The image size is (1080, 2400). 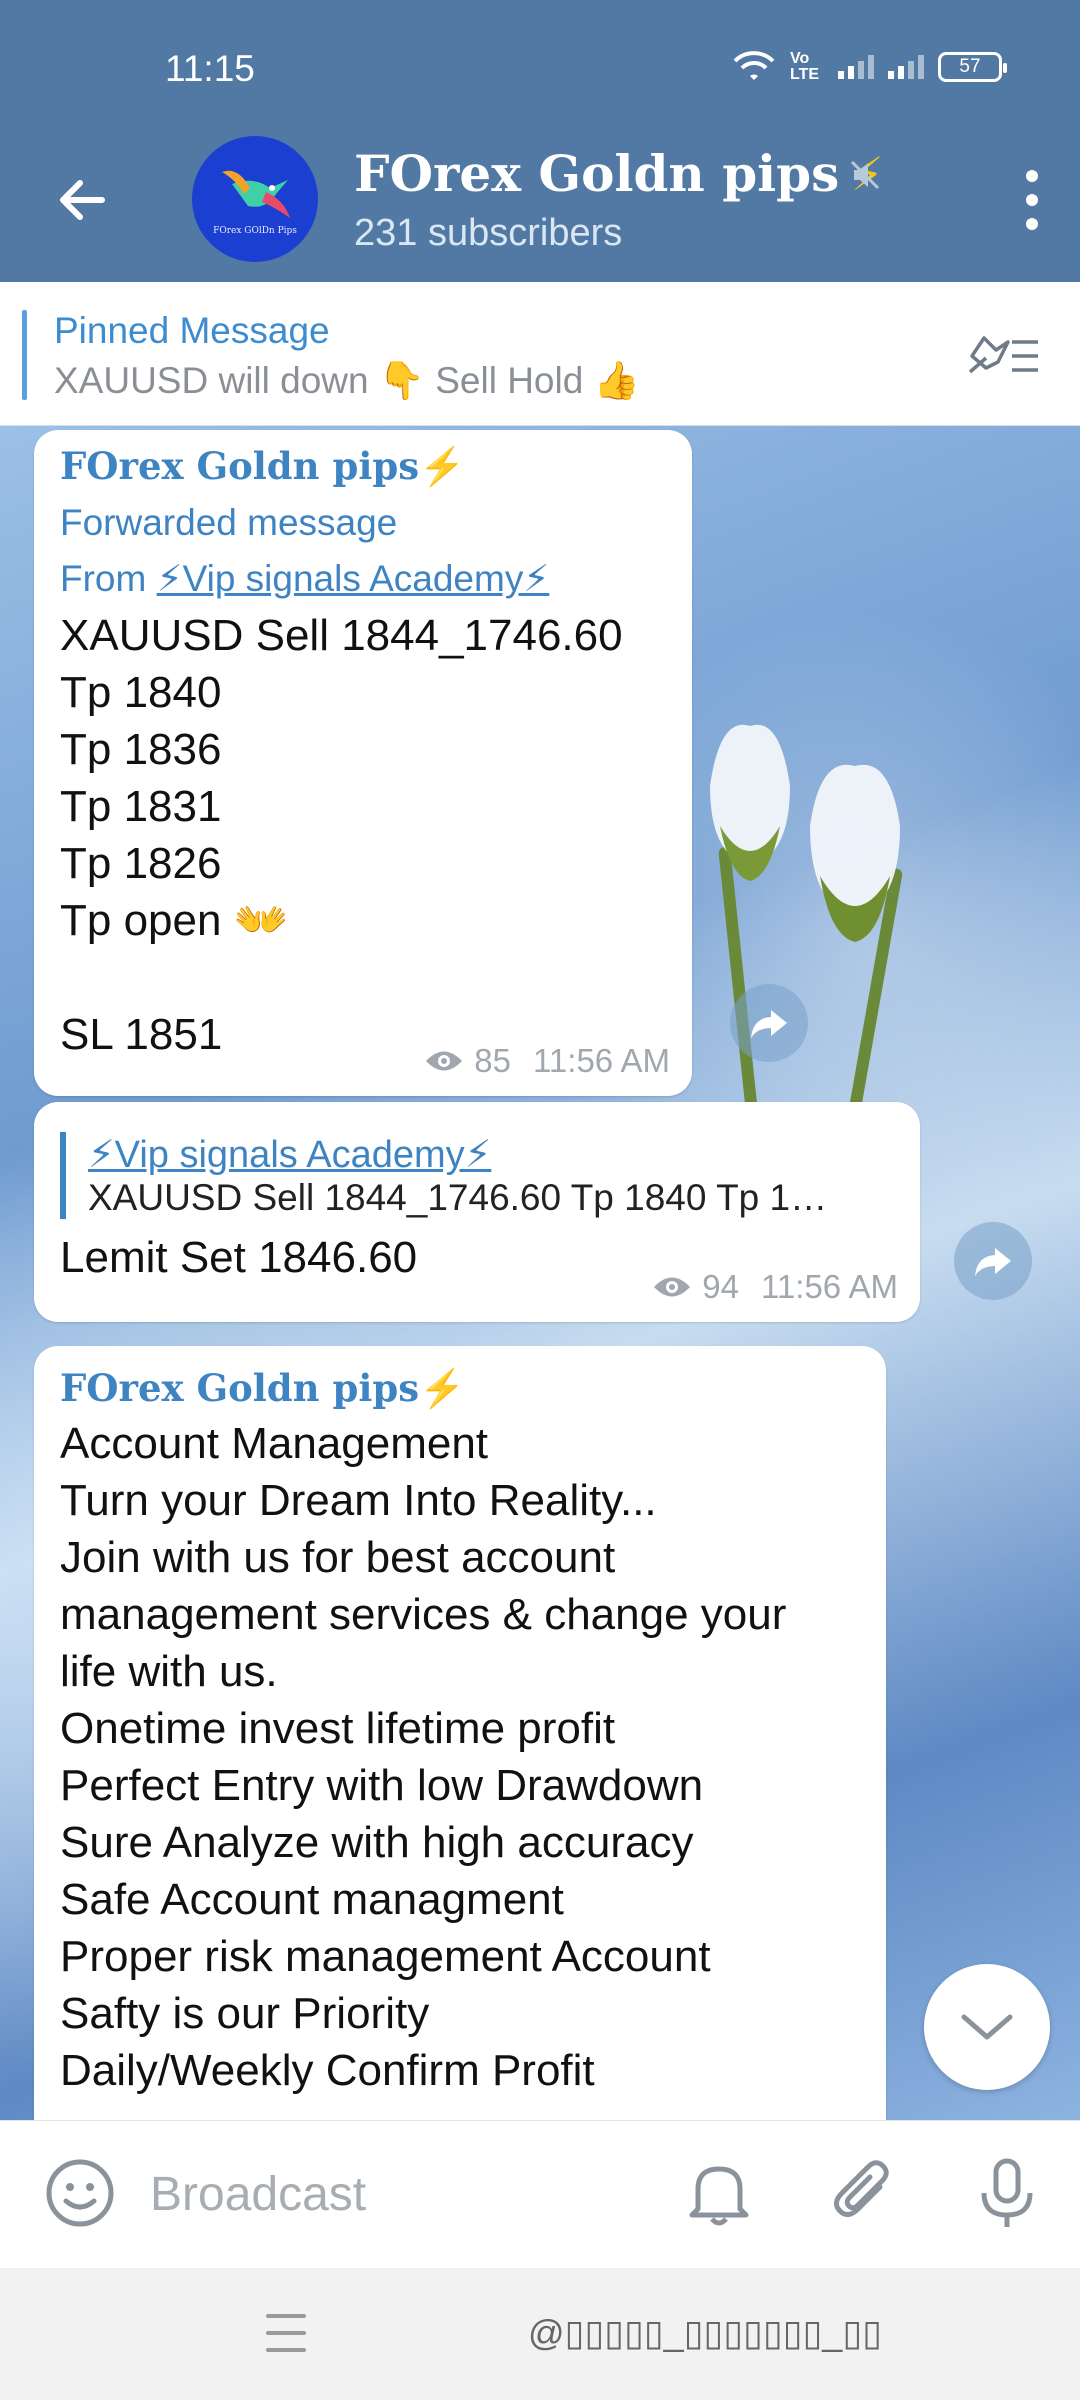 I want to click on back-arrow-icon, so click(x=82, y=200).